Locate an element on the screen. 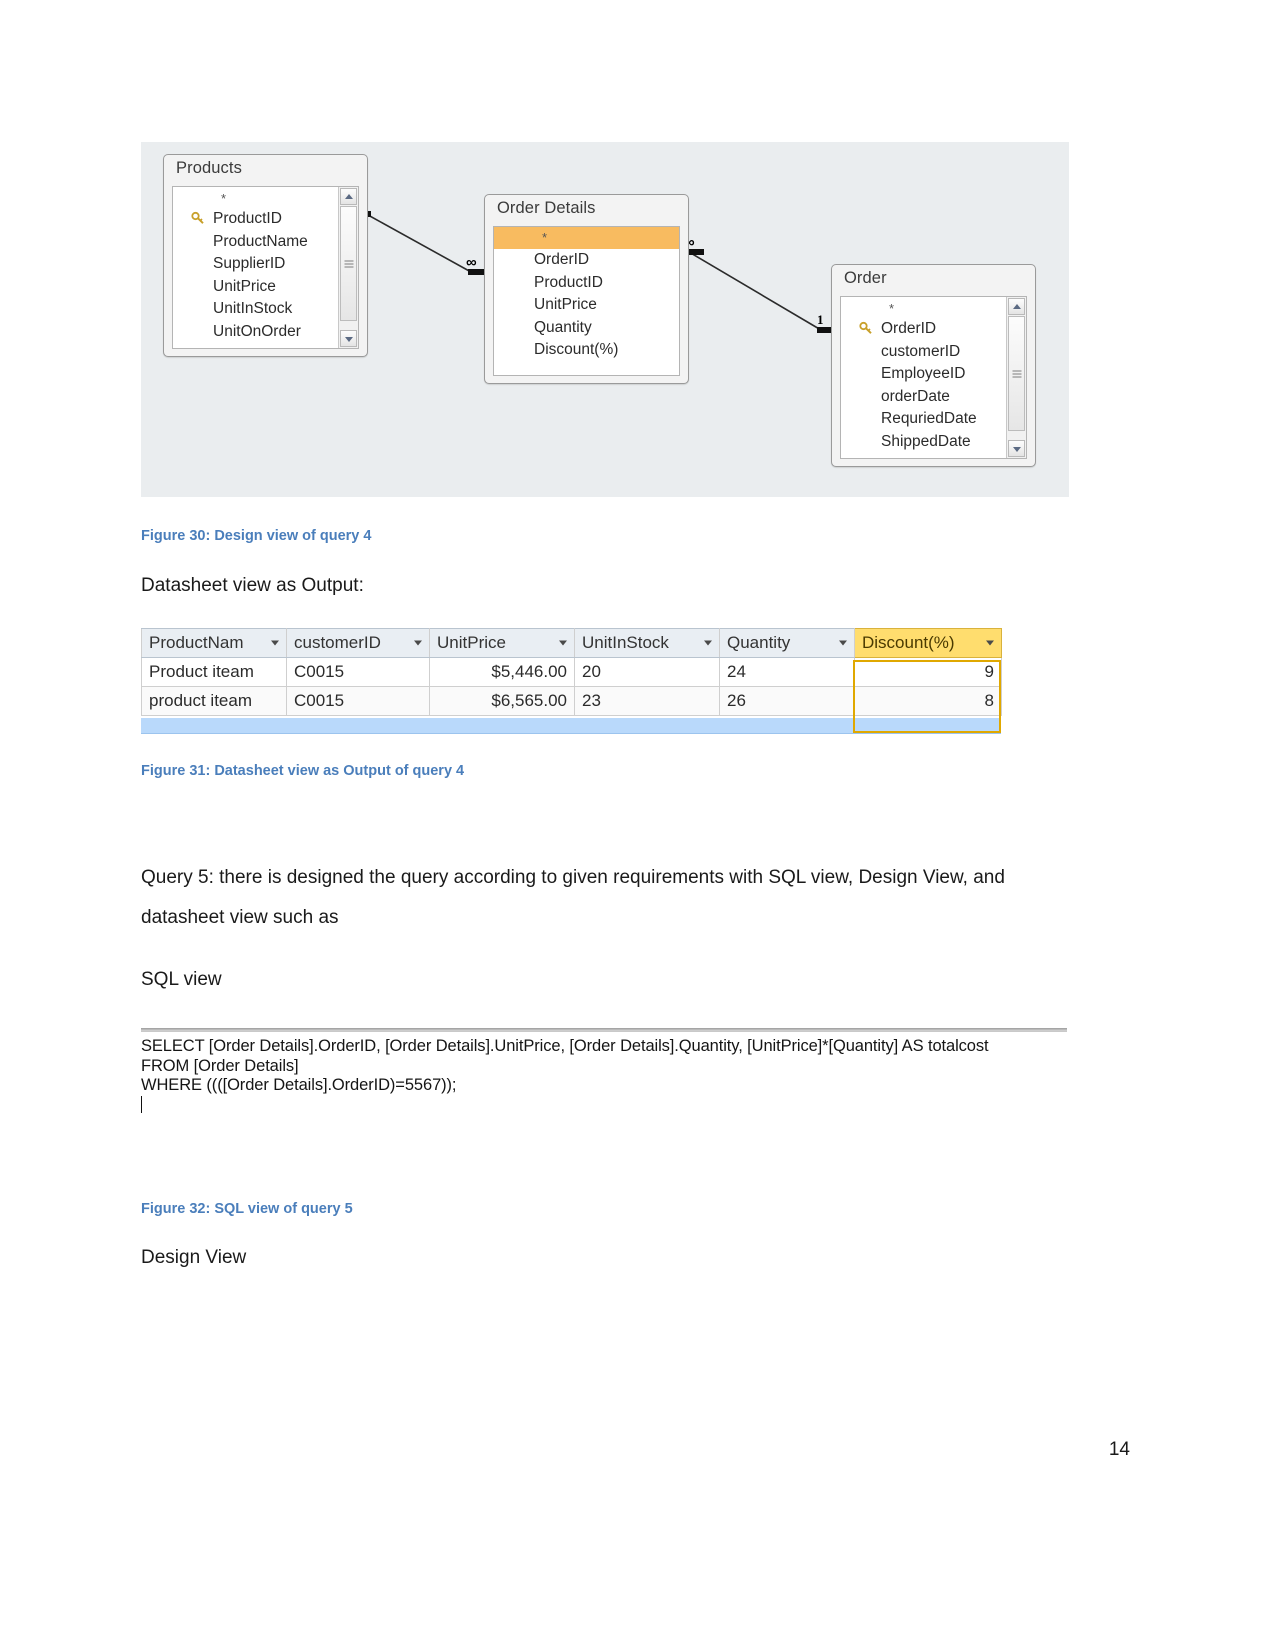 Image resolution: width=1275 pixels, height=1651 pixels. products-scrollbar is located at coordinates (348, 267).